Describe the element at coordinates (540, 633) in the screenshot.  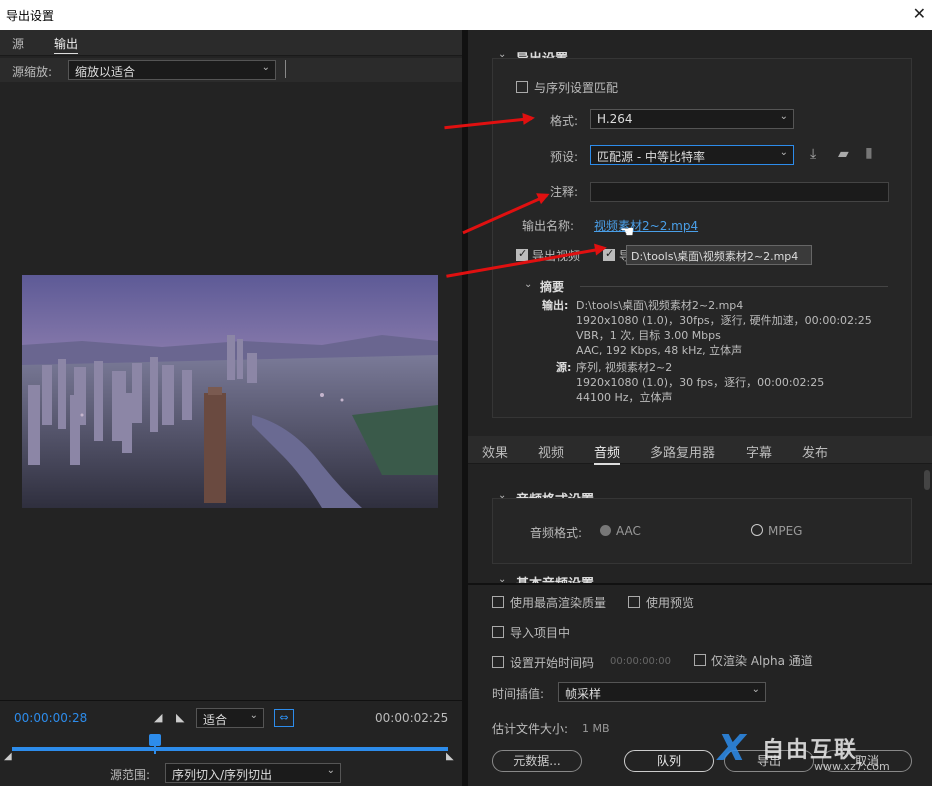
I see `import-project-label: 导入项目中` at that location.